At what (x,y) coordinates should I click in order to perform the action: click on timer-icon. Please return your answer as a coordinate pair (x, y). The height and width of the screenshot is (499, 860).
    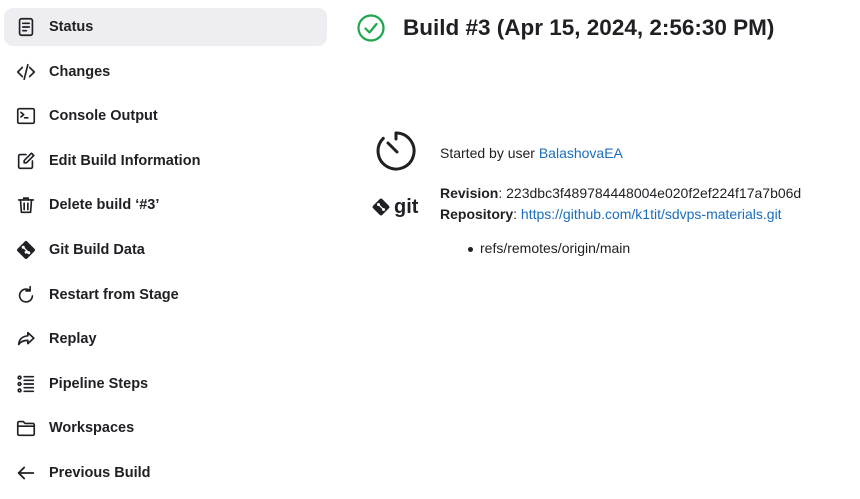
    Looking at the image, I should click on (396, 151).